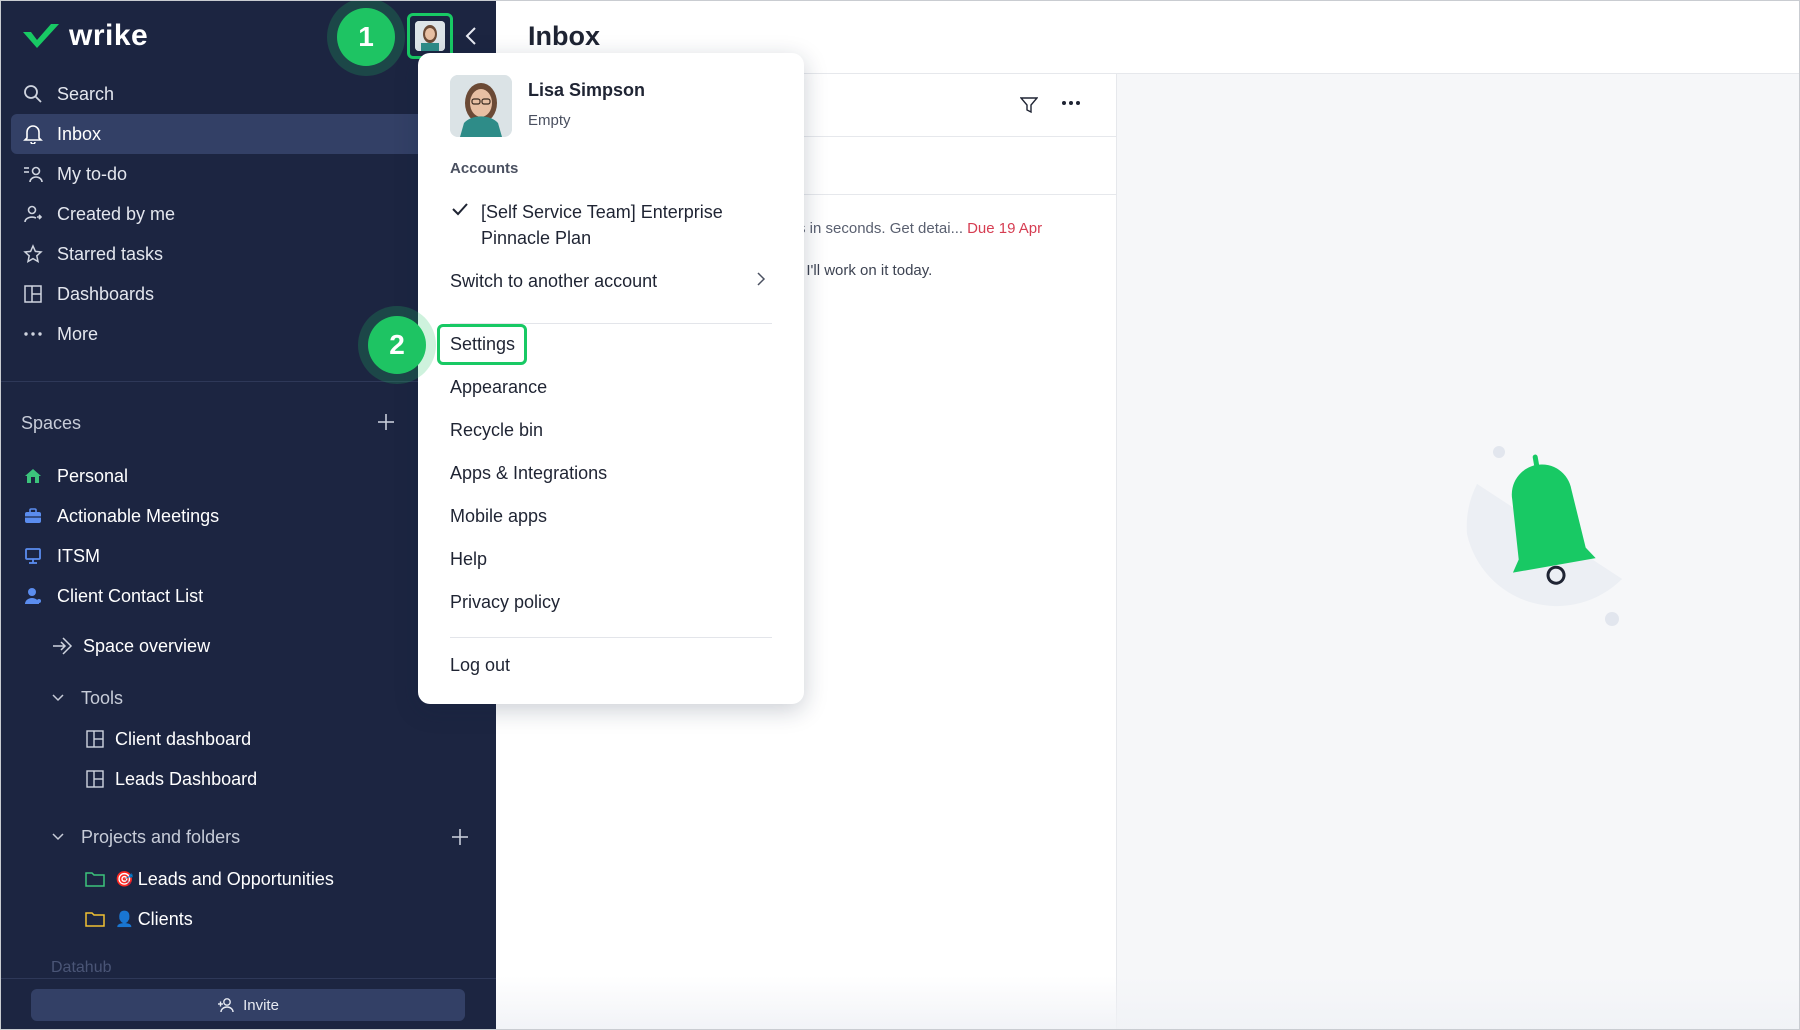 This screenshot has height=1030, width=1800. Describe the element at coordinates (33, 516) in the screenshot. I see `briefcase-icon` at that location.